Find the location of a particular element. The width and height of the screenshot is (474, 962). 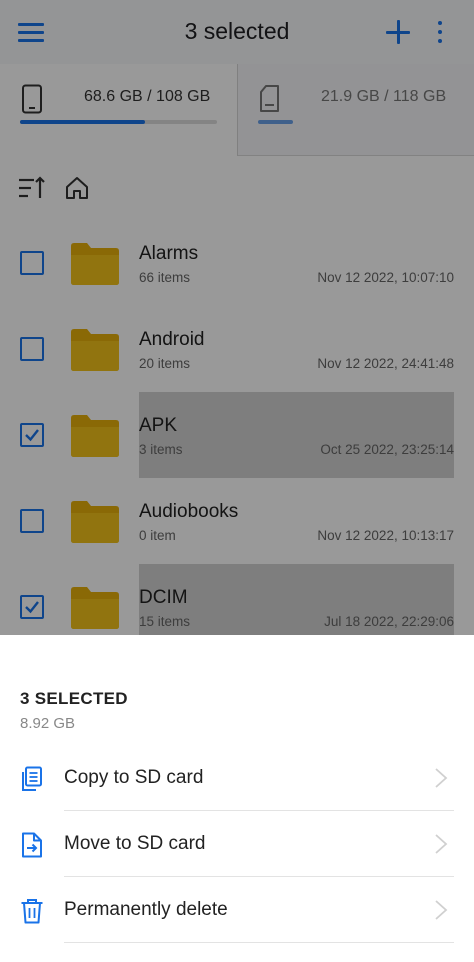

move-to-sd-button: Move to SD card is located at coordinates (237, 844).